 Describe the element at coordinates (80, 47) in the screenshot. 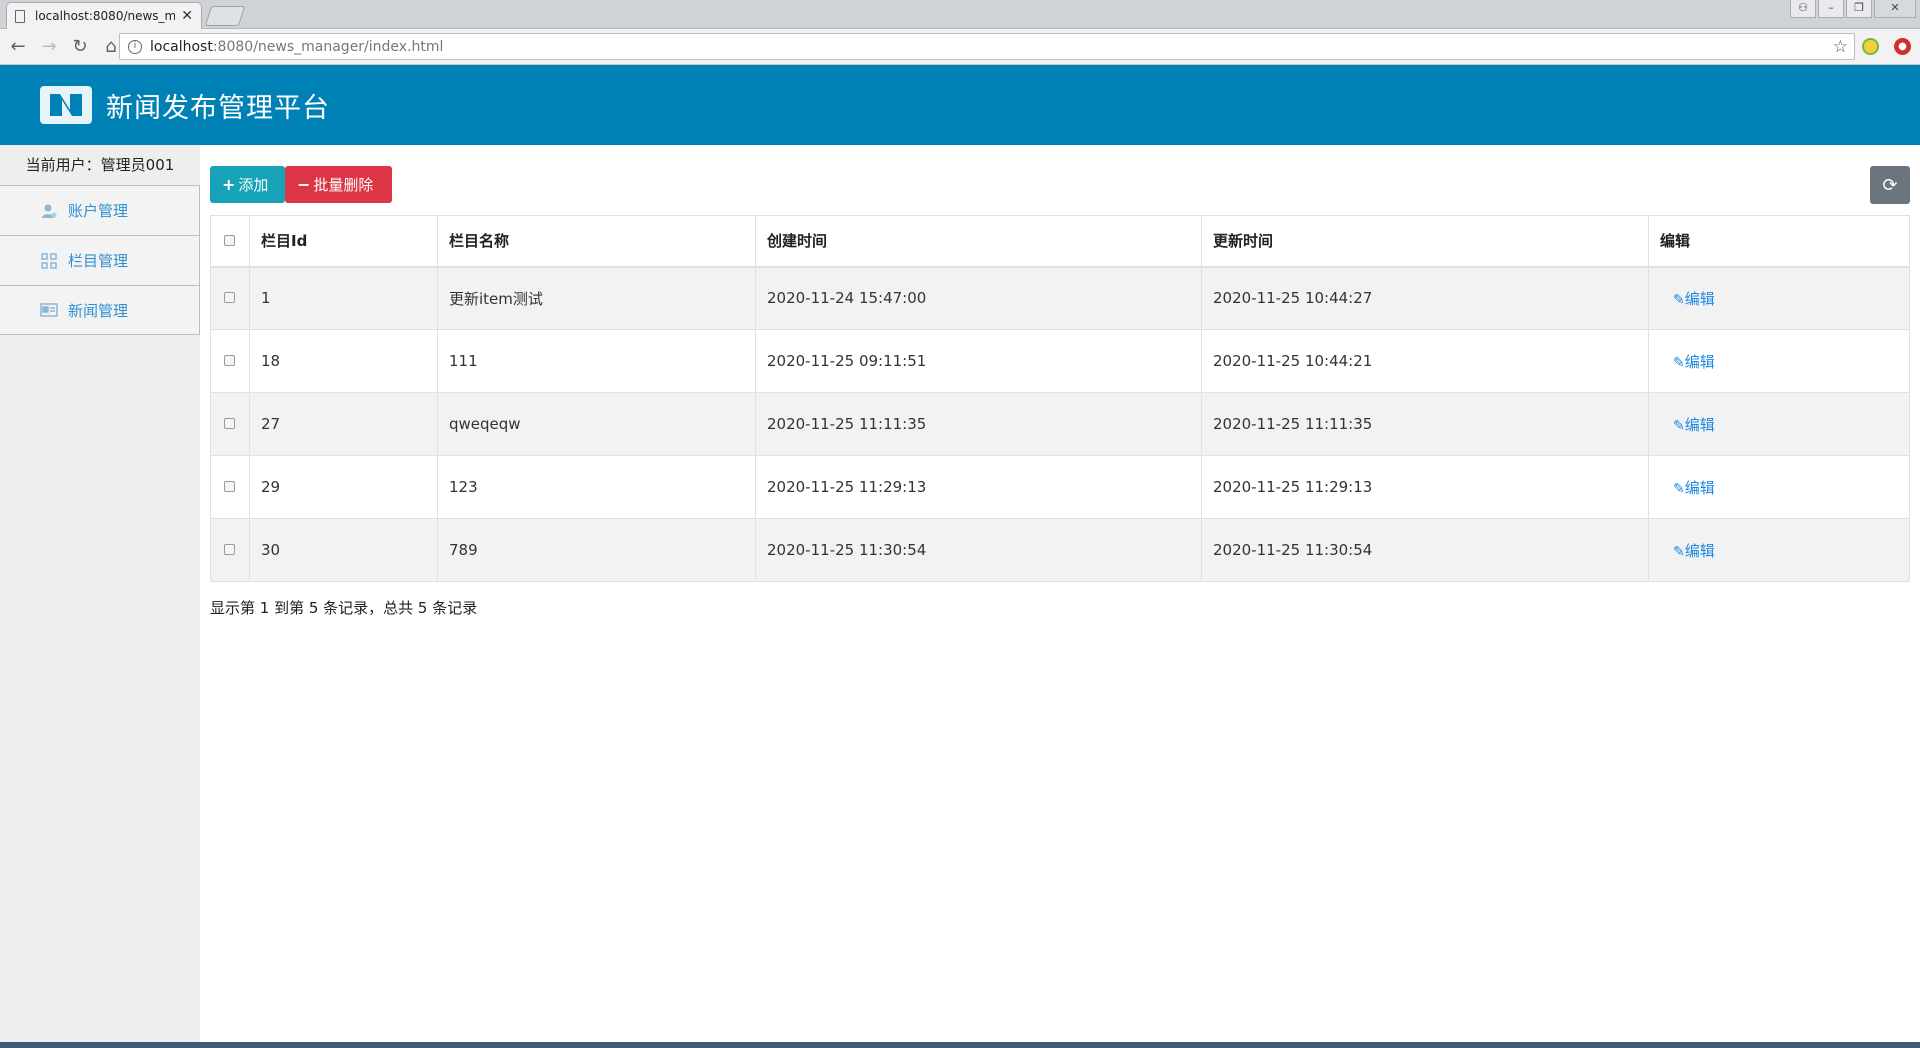

I see `reload-icon: ↻` at that location.